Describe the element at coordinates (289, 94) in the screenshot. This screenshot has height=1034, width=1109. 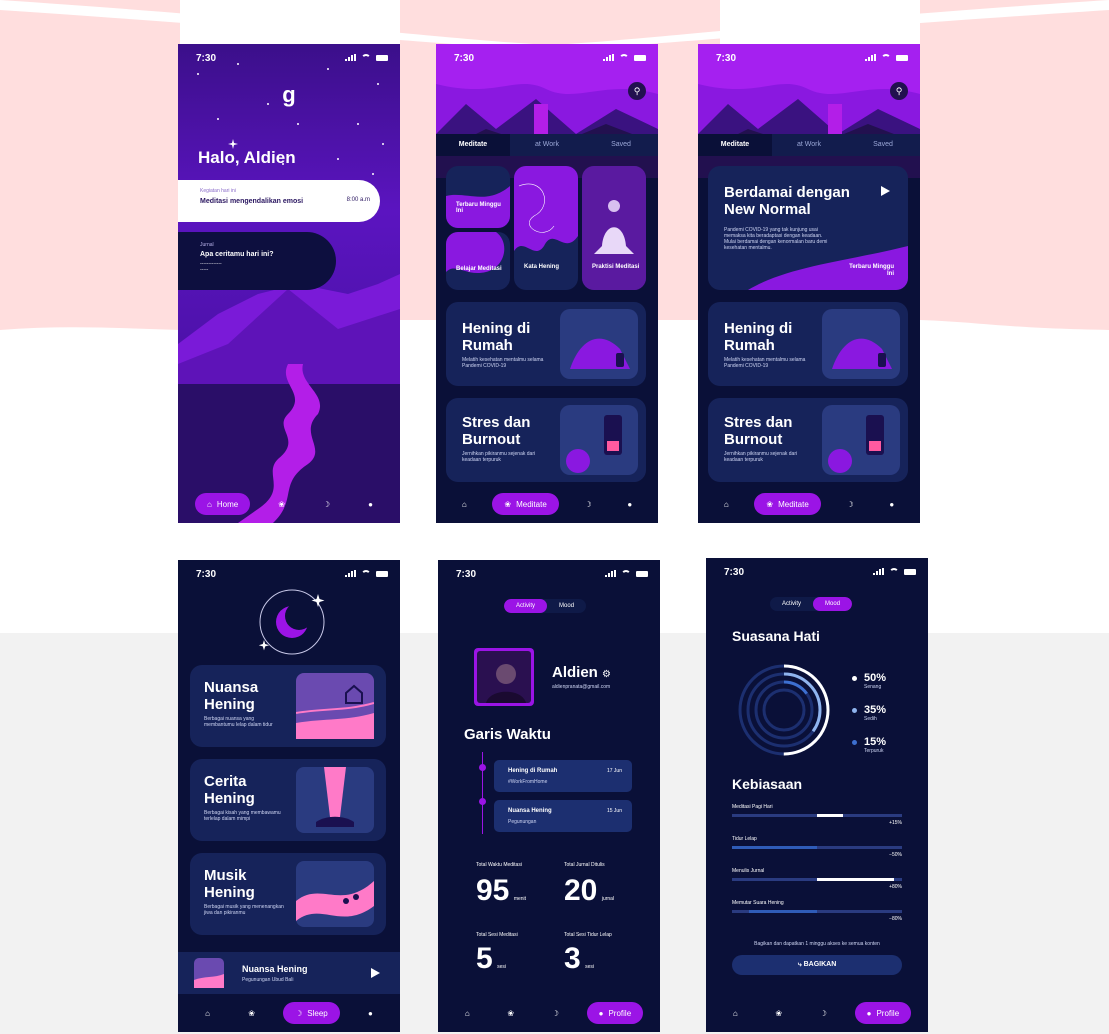
I see `app-logo: g` at that location.